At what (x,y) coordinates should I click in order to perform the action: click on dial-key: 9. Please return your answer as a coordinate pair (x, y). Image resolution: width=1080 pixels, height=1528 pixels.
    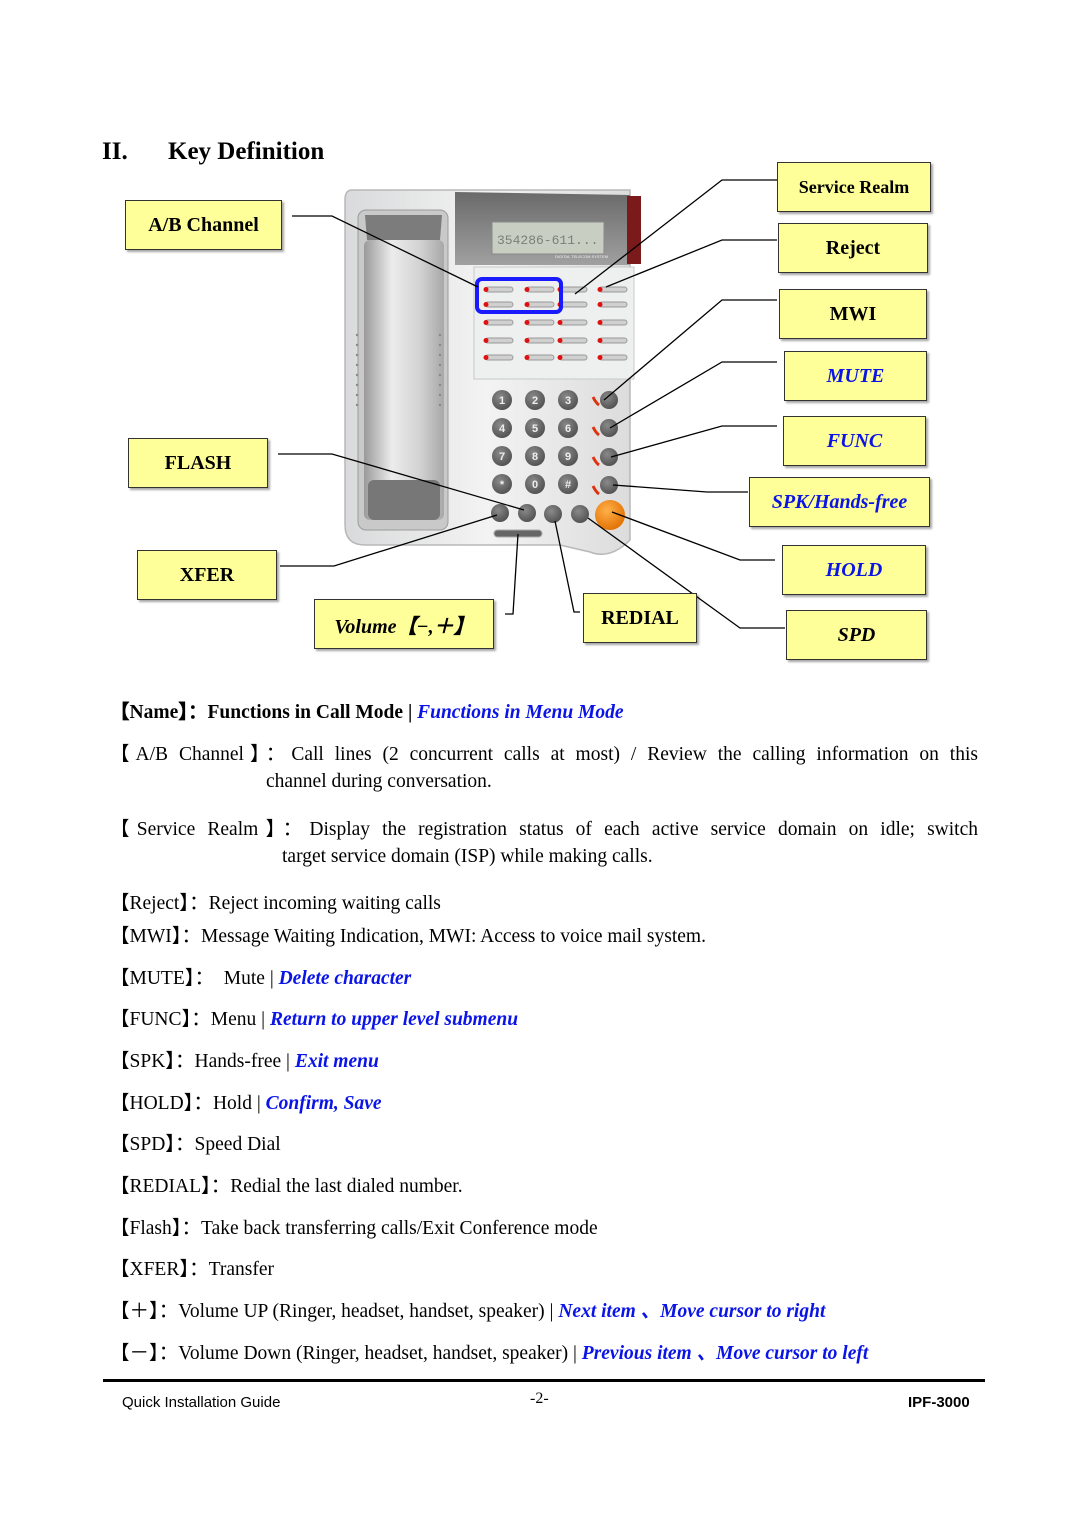
    Looking at the image, I should click on (568, 456).